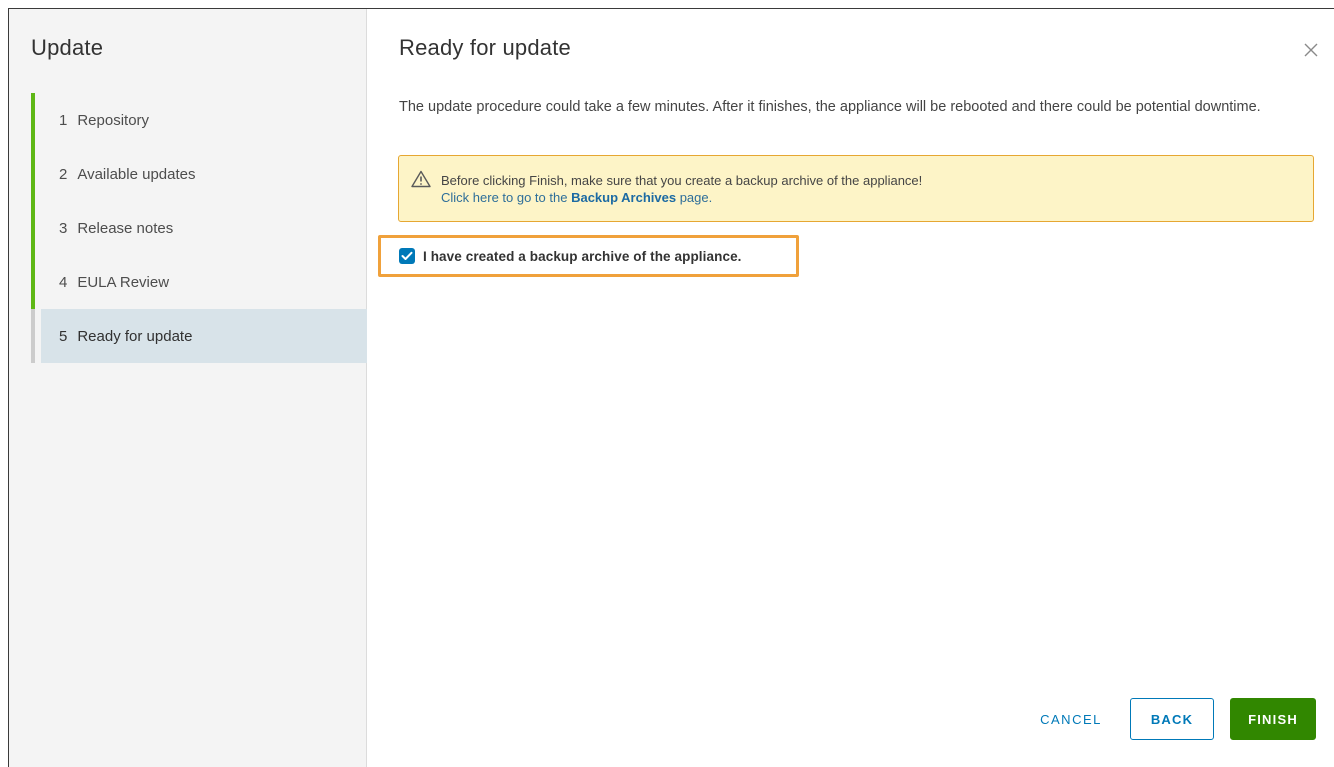 The image size is (1334, 767). Describe the element at coordinates (63, 336) in the screenshot. I see `step-number: 5` at that location.